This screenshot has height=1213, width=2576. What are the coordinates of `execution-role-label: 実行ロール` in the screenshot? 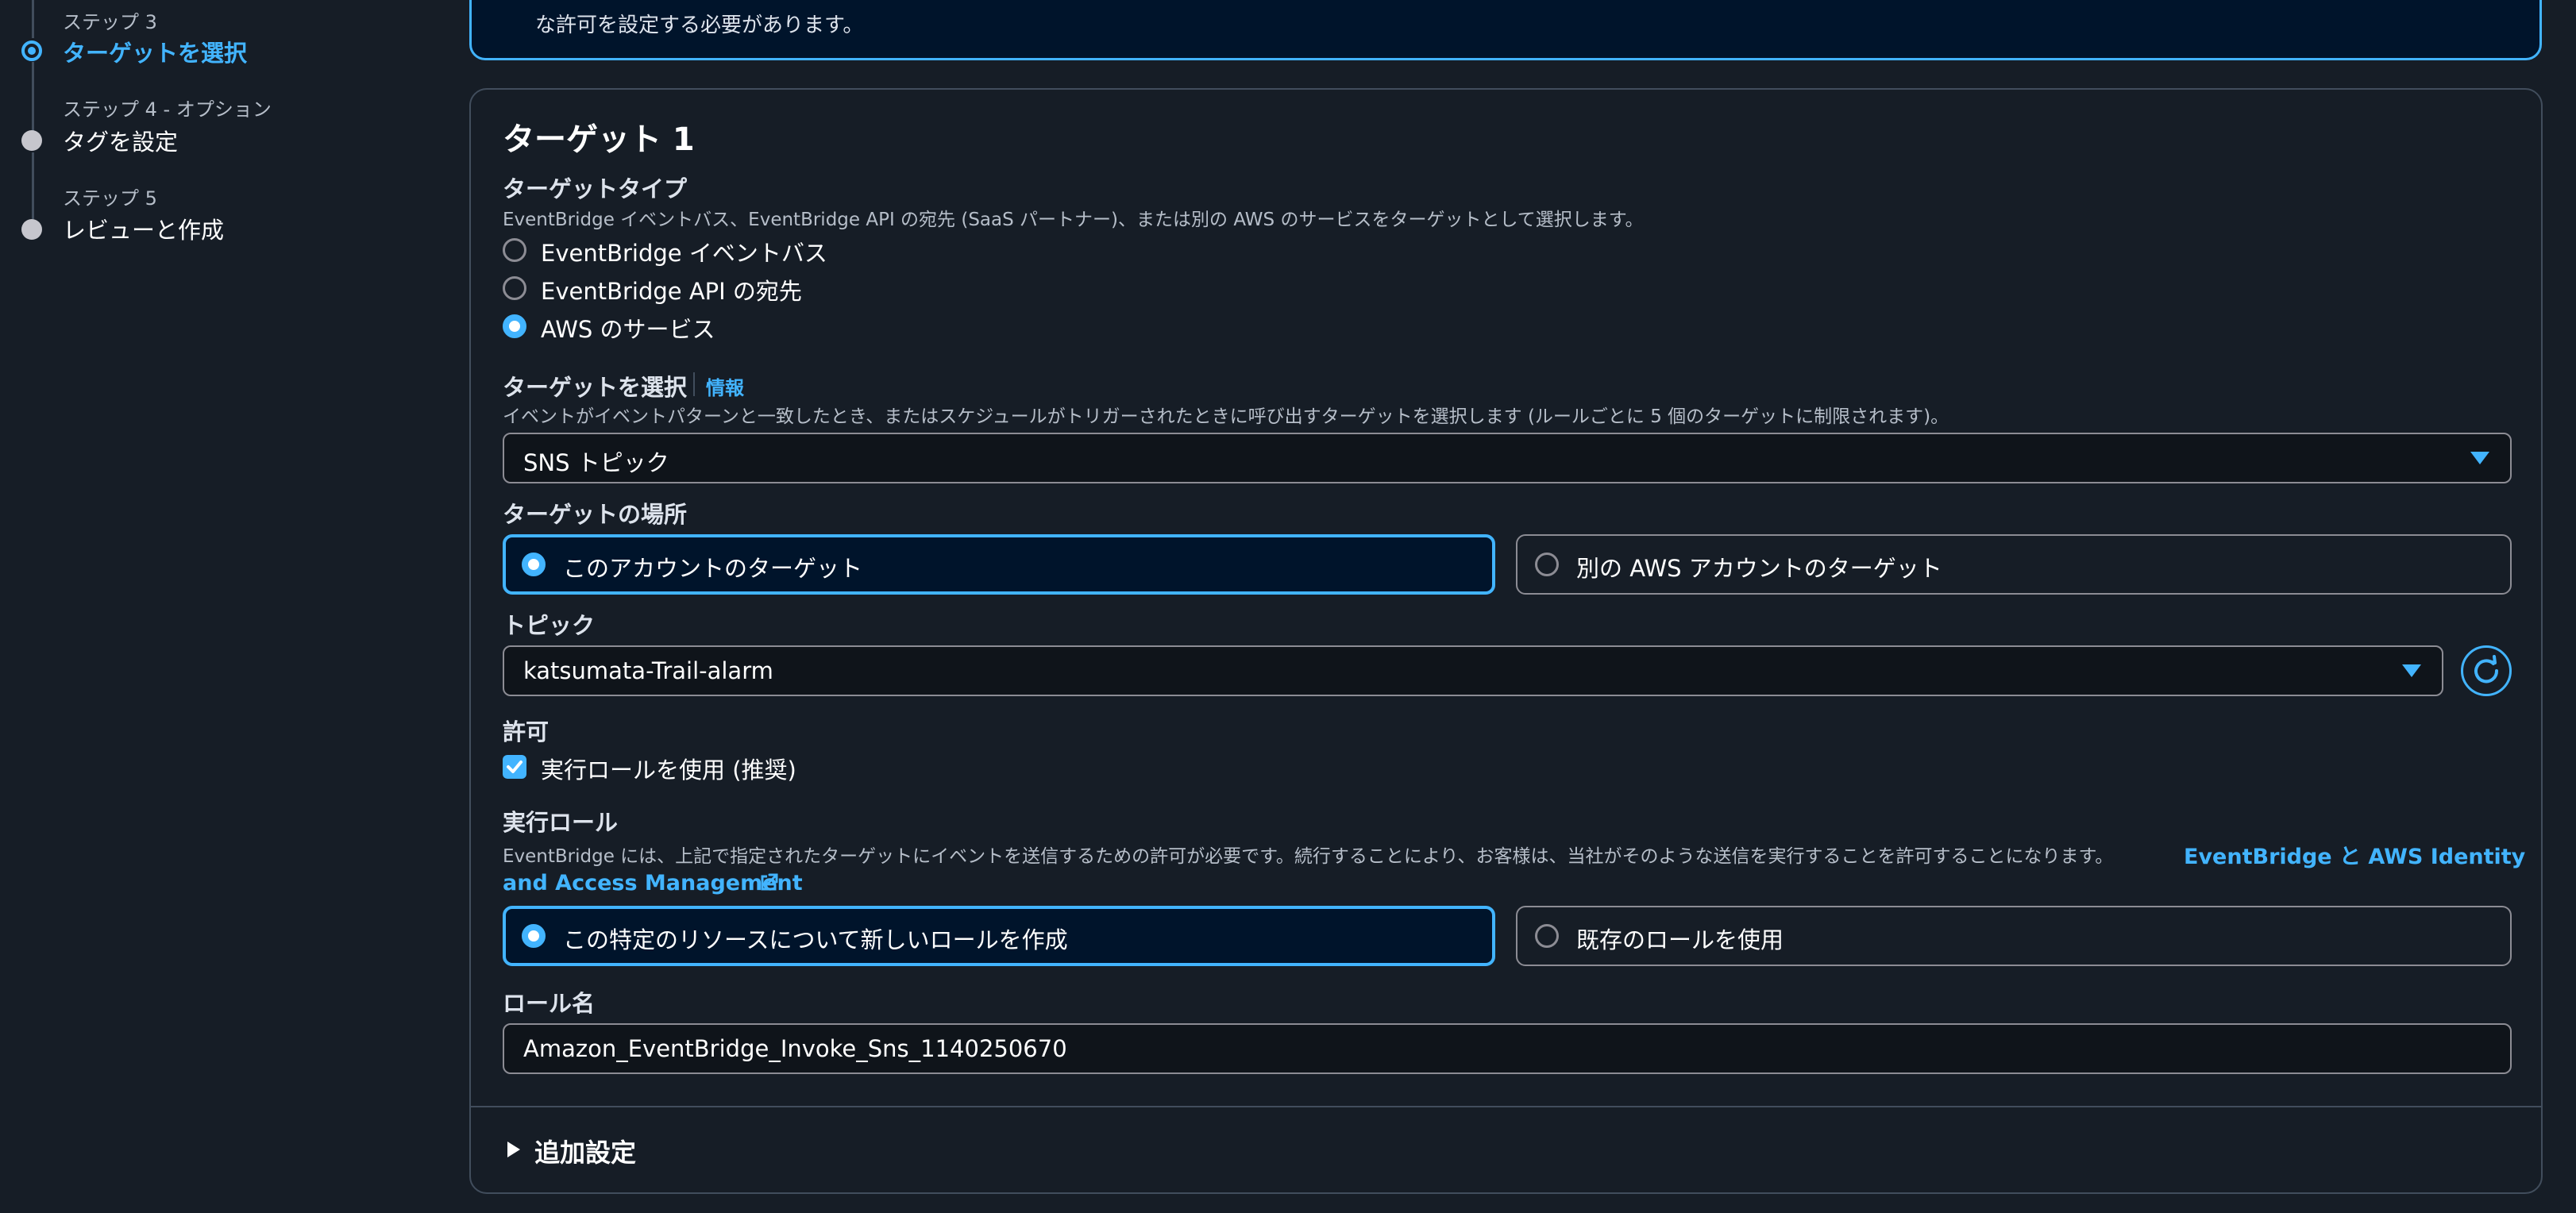 It's located at (561, 822).